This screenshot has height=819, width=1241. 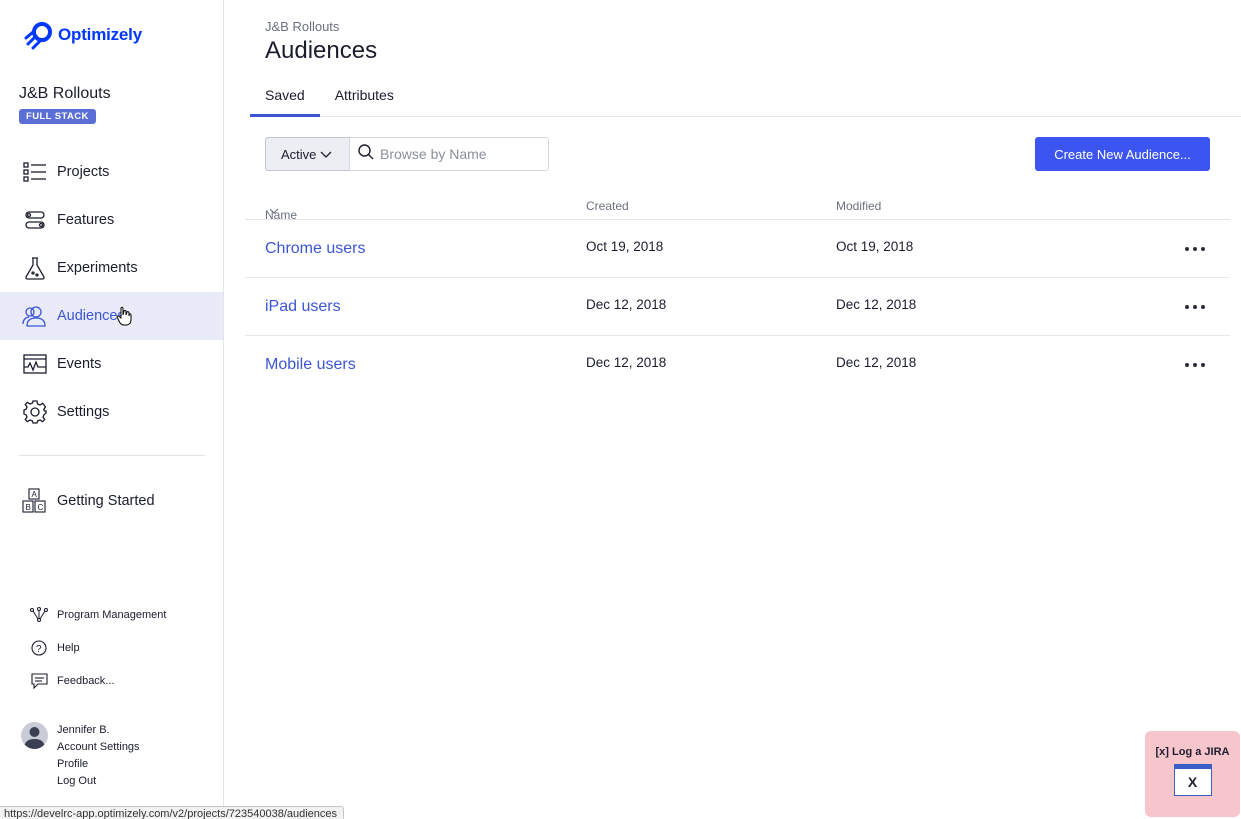 What do you see at coordinates (364, 98) in the screenshot?
I see `tab-attributes: Attributes` at bounding box center [364, 98].